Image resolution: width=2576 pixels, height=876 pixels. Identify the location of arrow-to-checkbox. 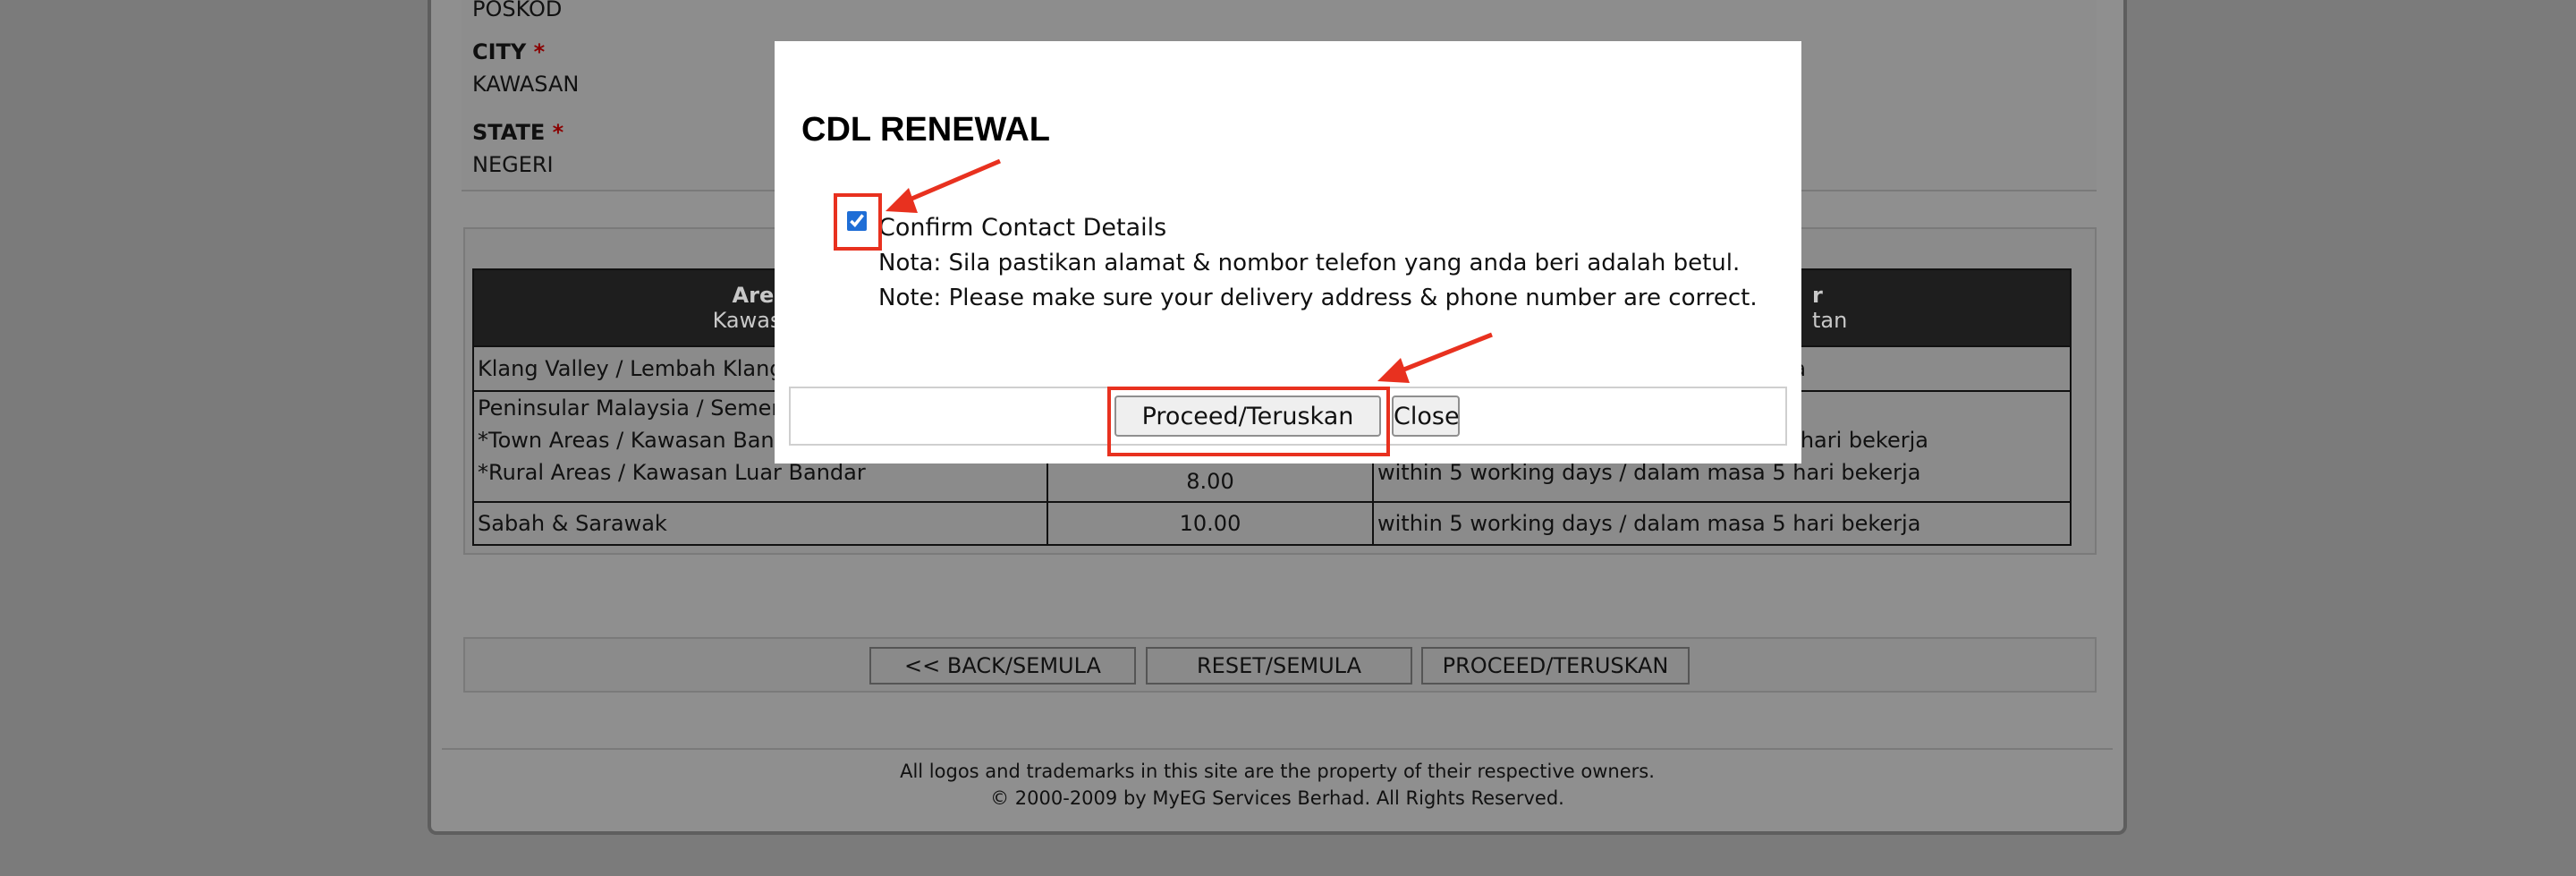
(951, 181).